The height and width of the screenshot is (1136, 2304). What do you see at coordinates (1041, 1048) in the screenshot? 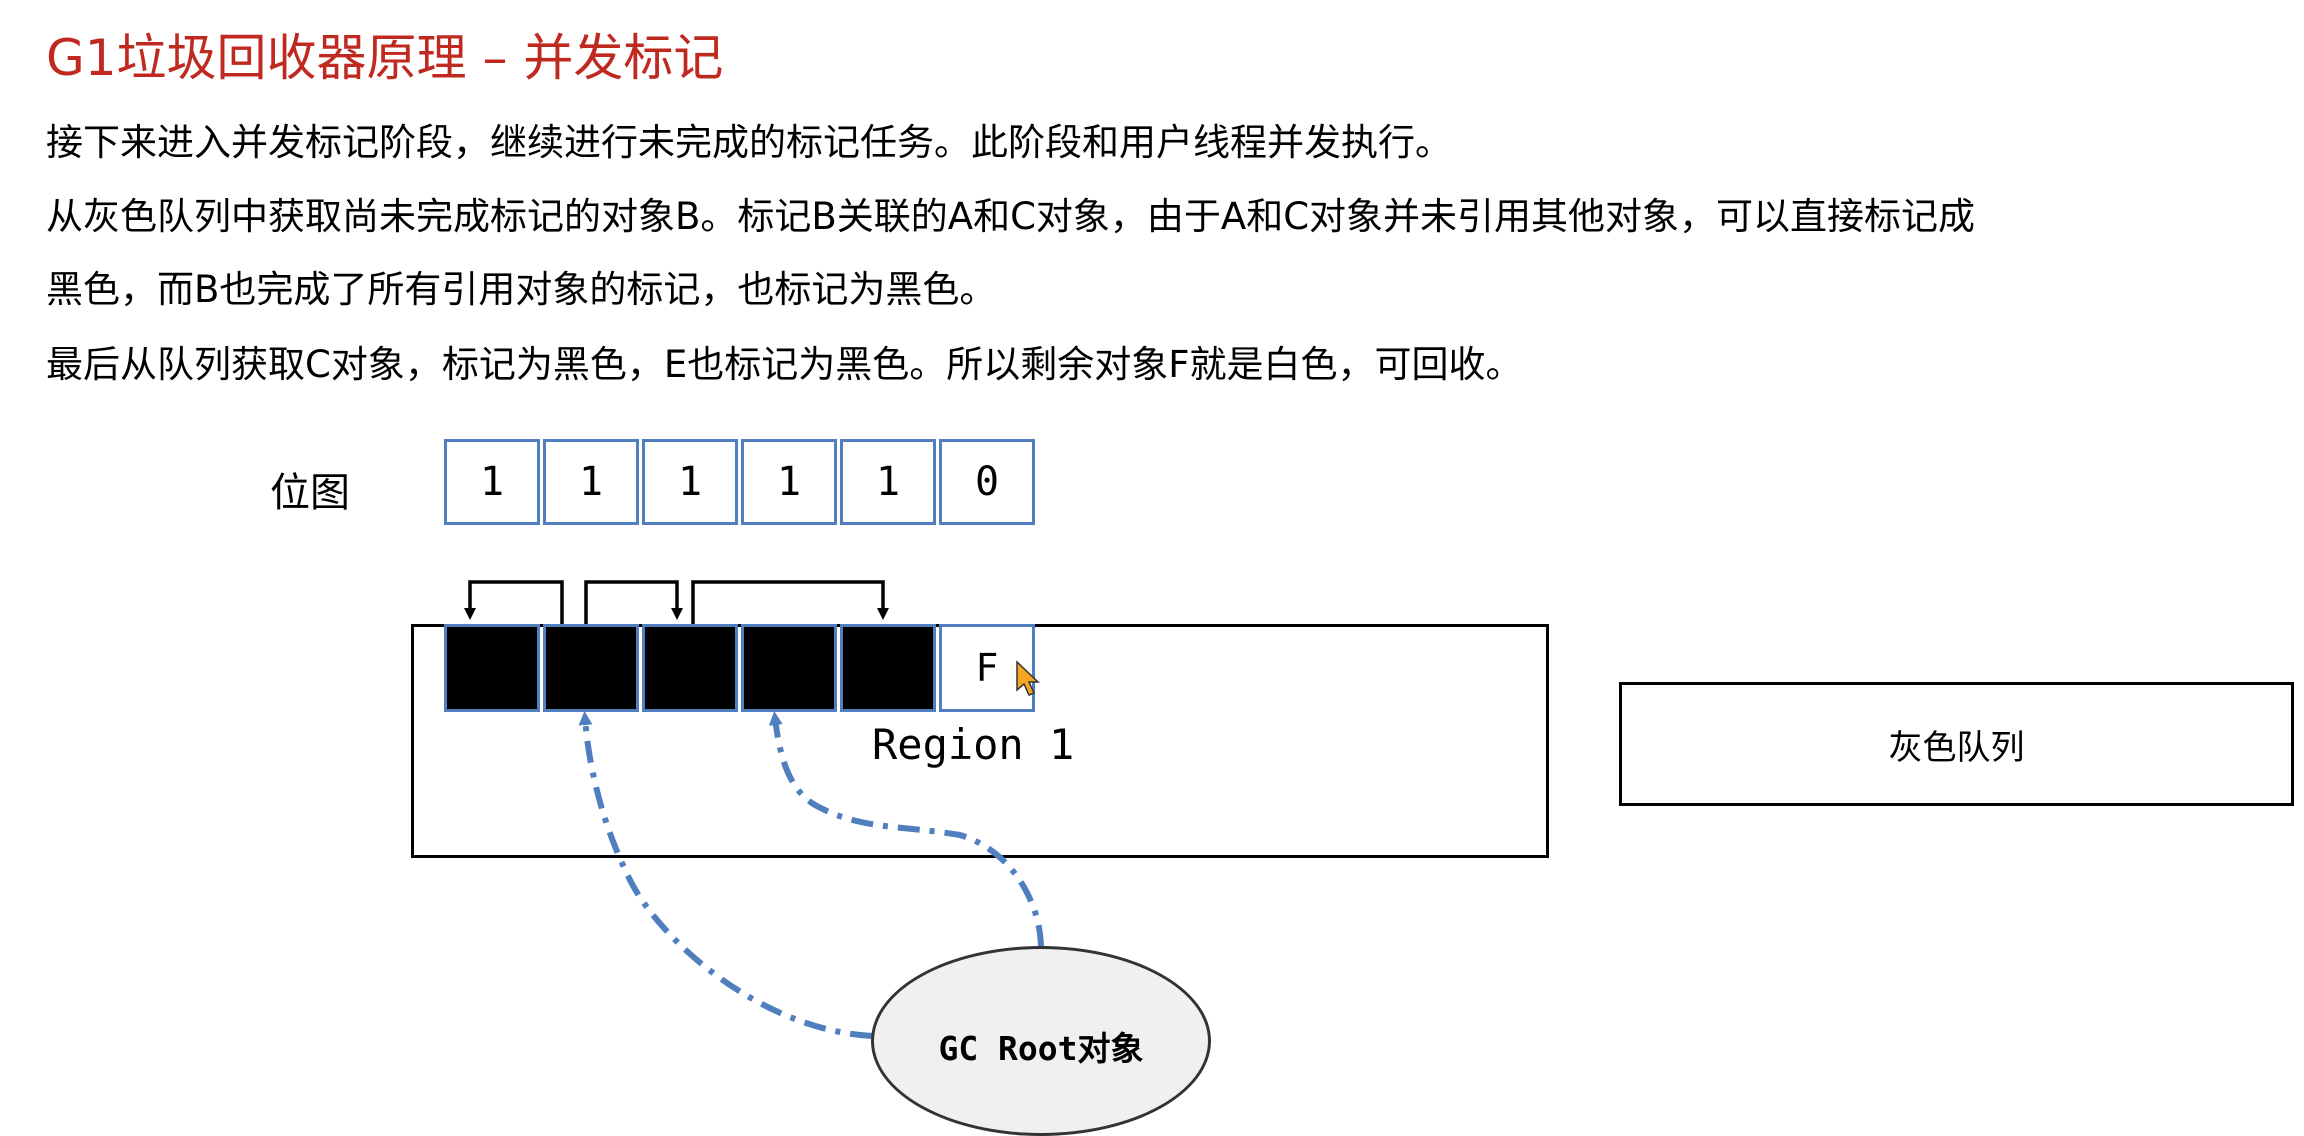
I see `gc-root-label: GC Root对象` at bounding box center [1041, 1048].